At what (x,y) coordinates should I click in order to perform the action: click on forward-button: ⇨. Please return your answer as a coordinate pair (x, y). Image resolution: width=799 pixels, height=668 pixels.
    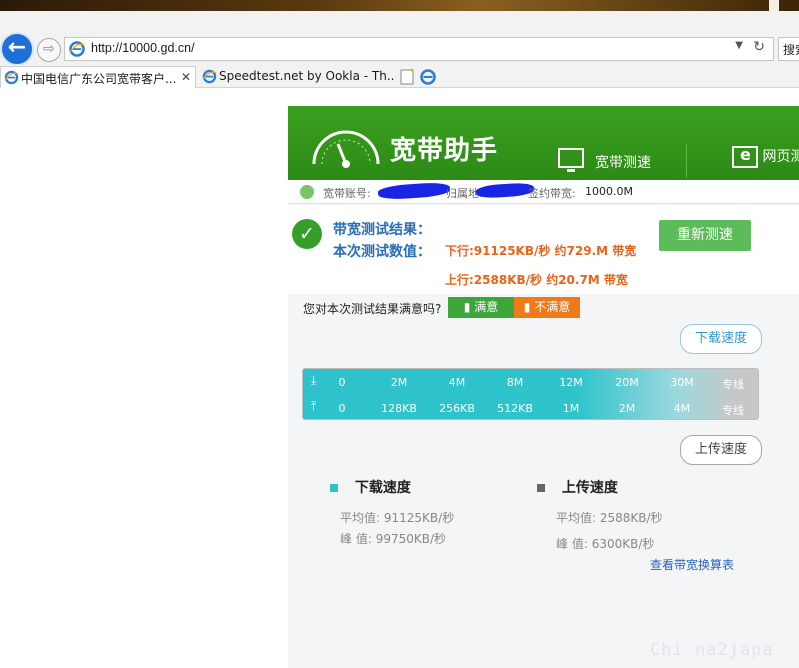
    Looking at the image, I should click on (49, 50).